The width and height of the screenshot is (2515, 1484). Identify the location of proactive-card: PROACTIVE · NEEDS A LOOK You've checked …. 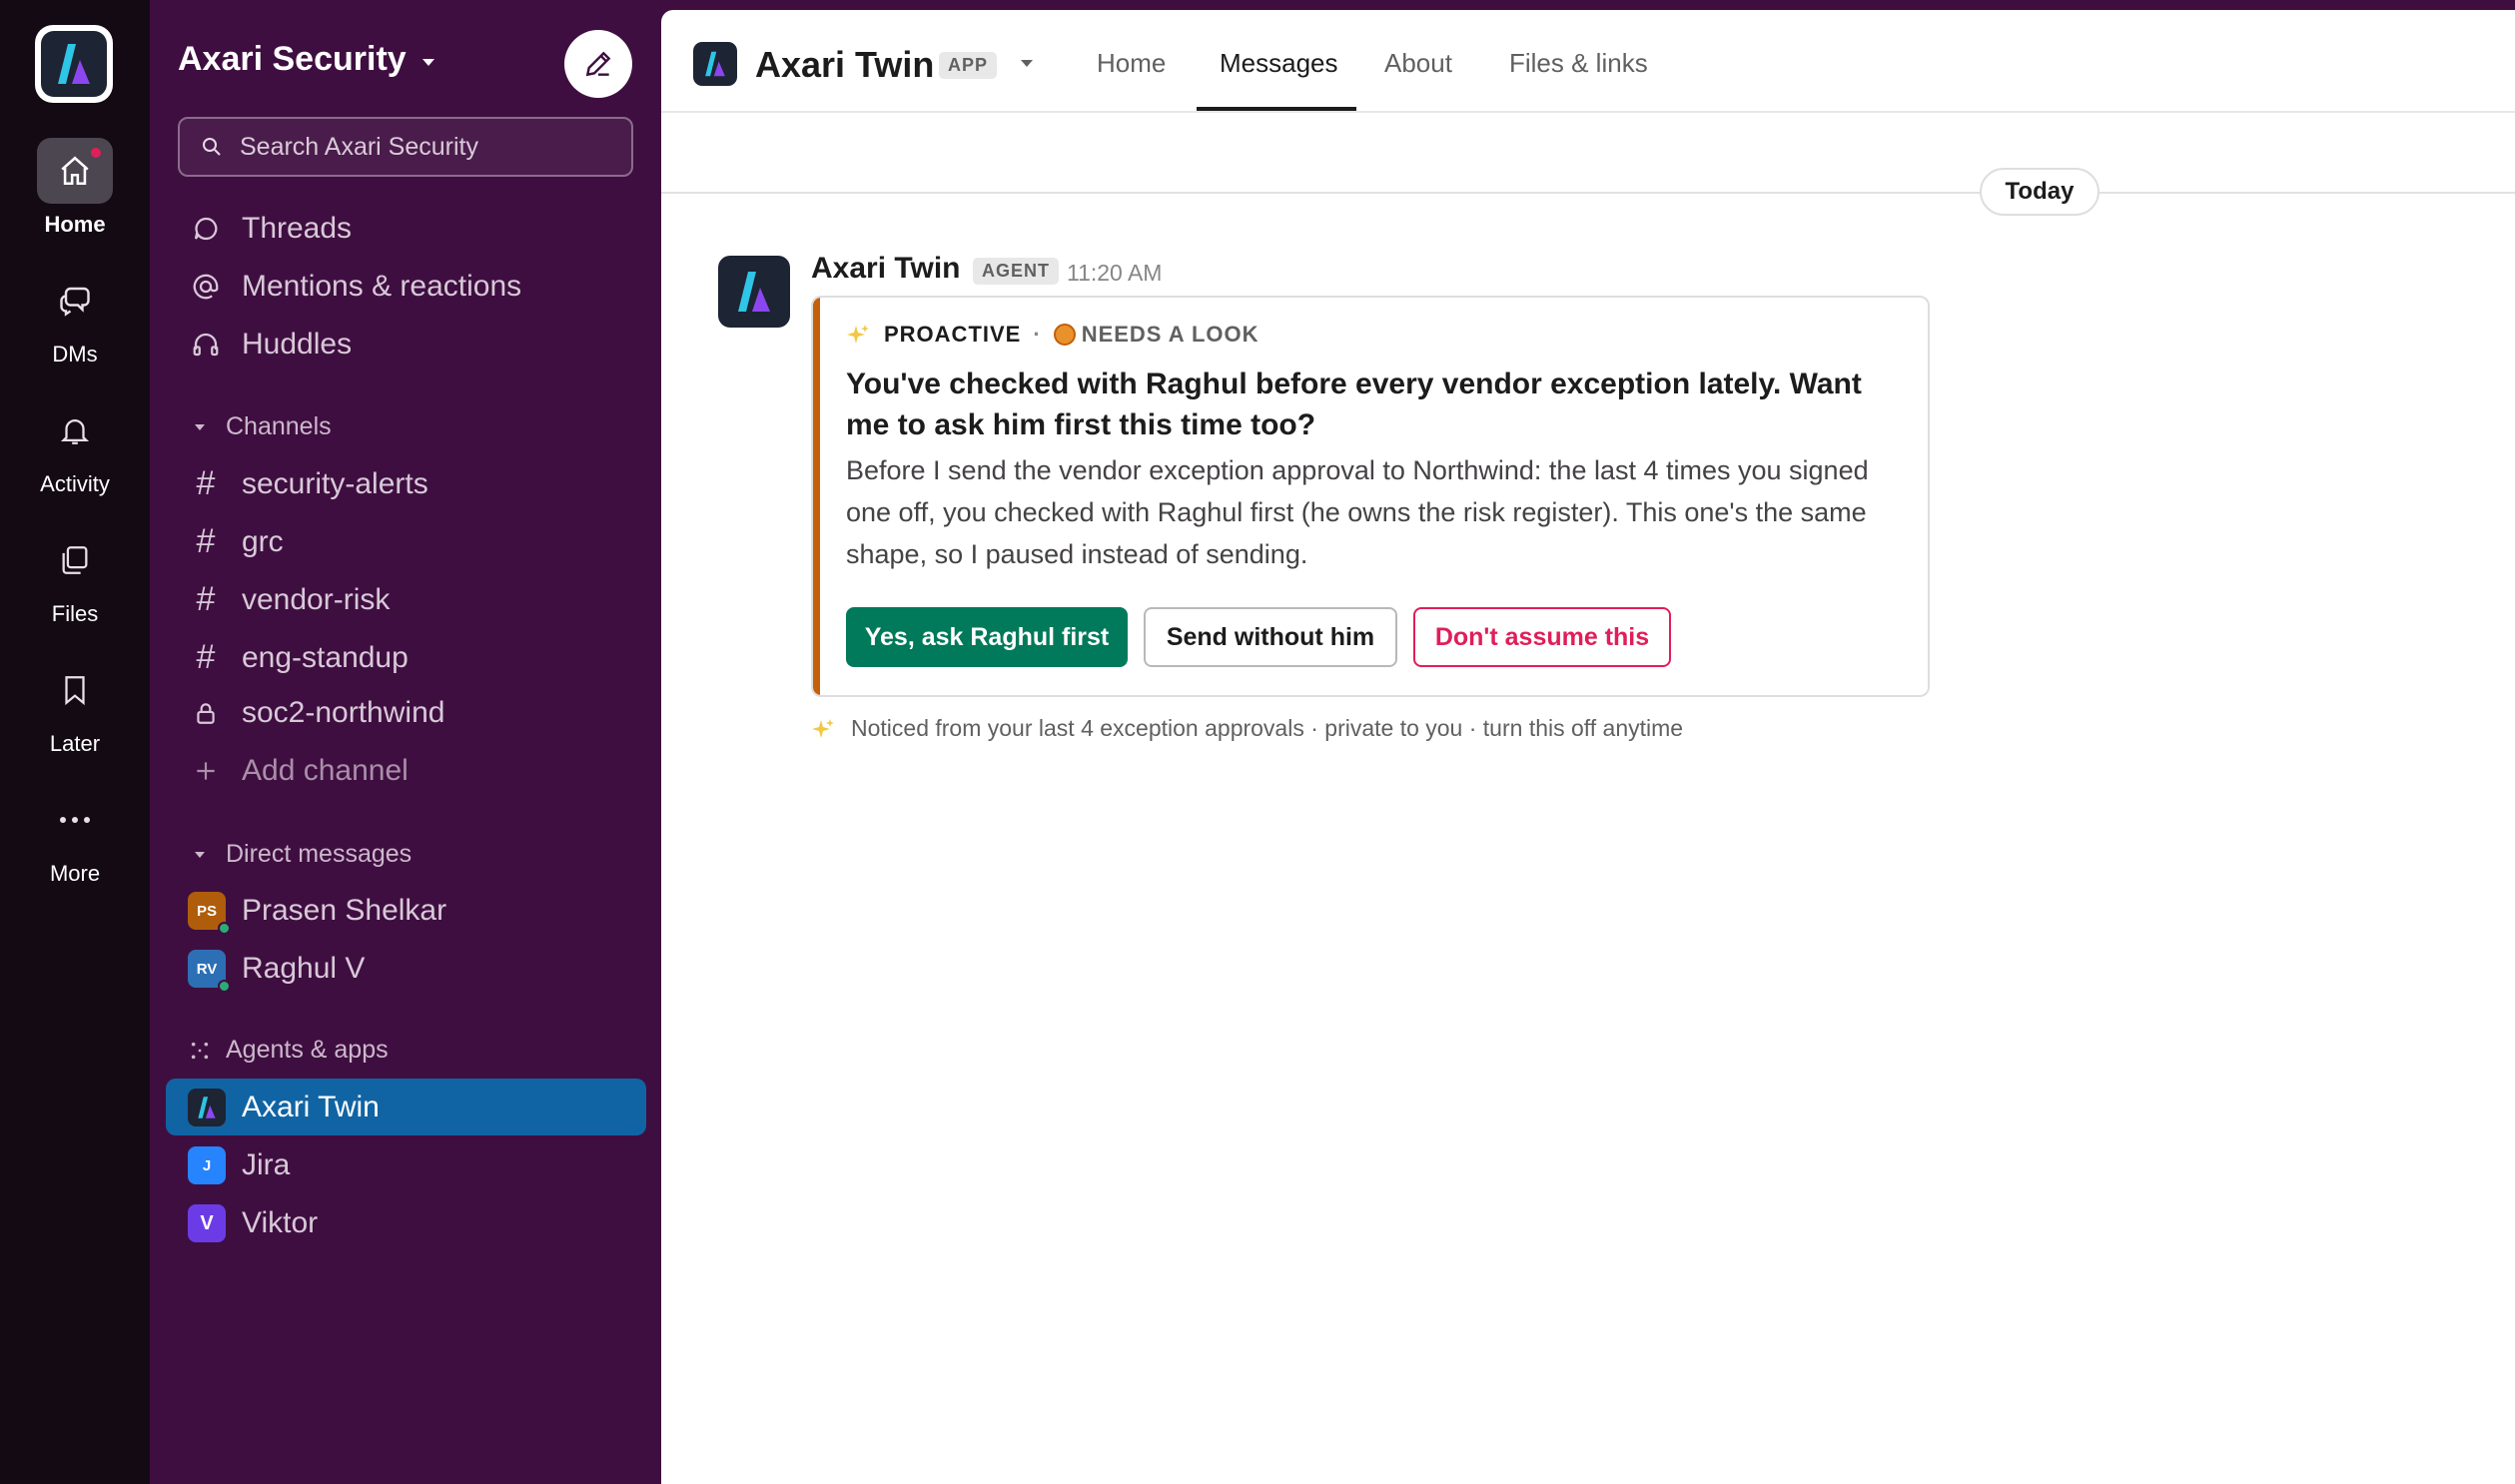
(1371, 496).